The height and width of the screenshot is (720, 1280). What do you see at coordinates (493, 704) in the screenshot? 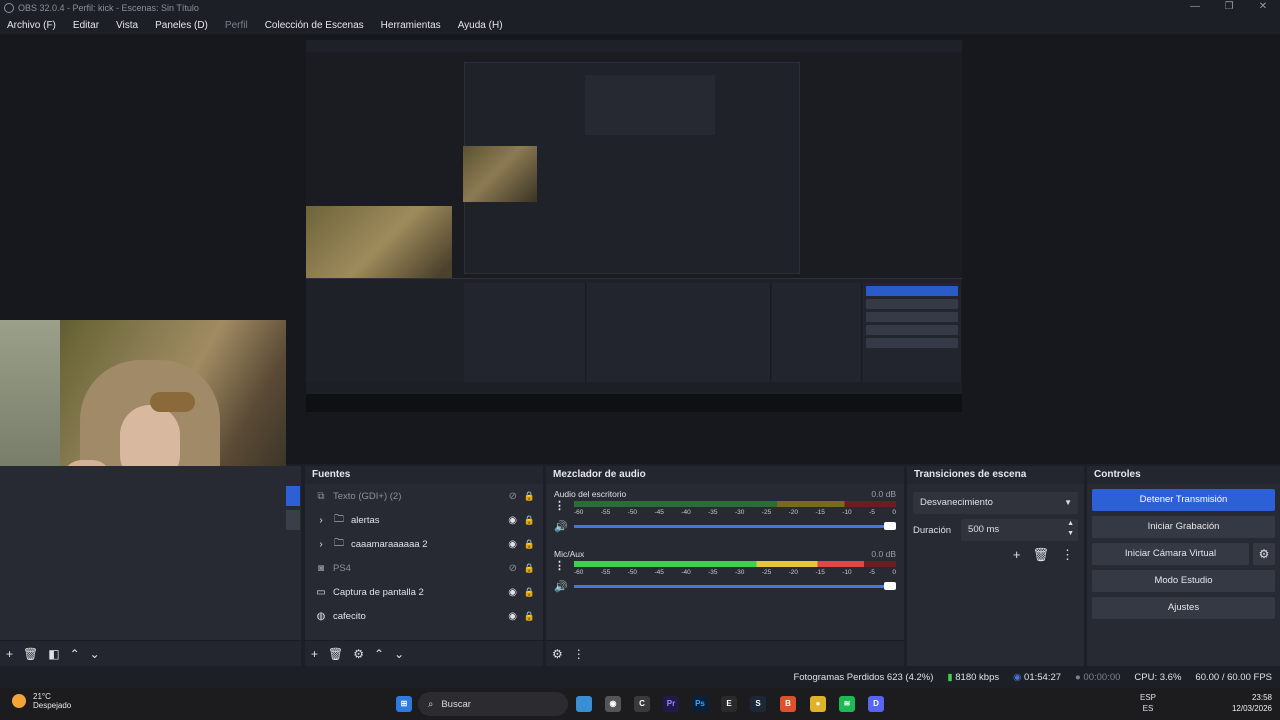
I see `taskbar-search: ⌕ Buscar` at bounding box center [493, 704].